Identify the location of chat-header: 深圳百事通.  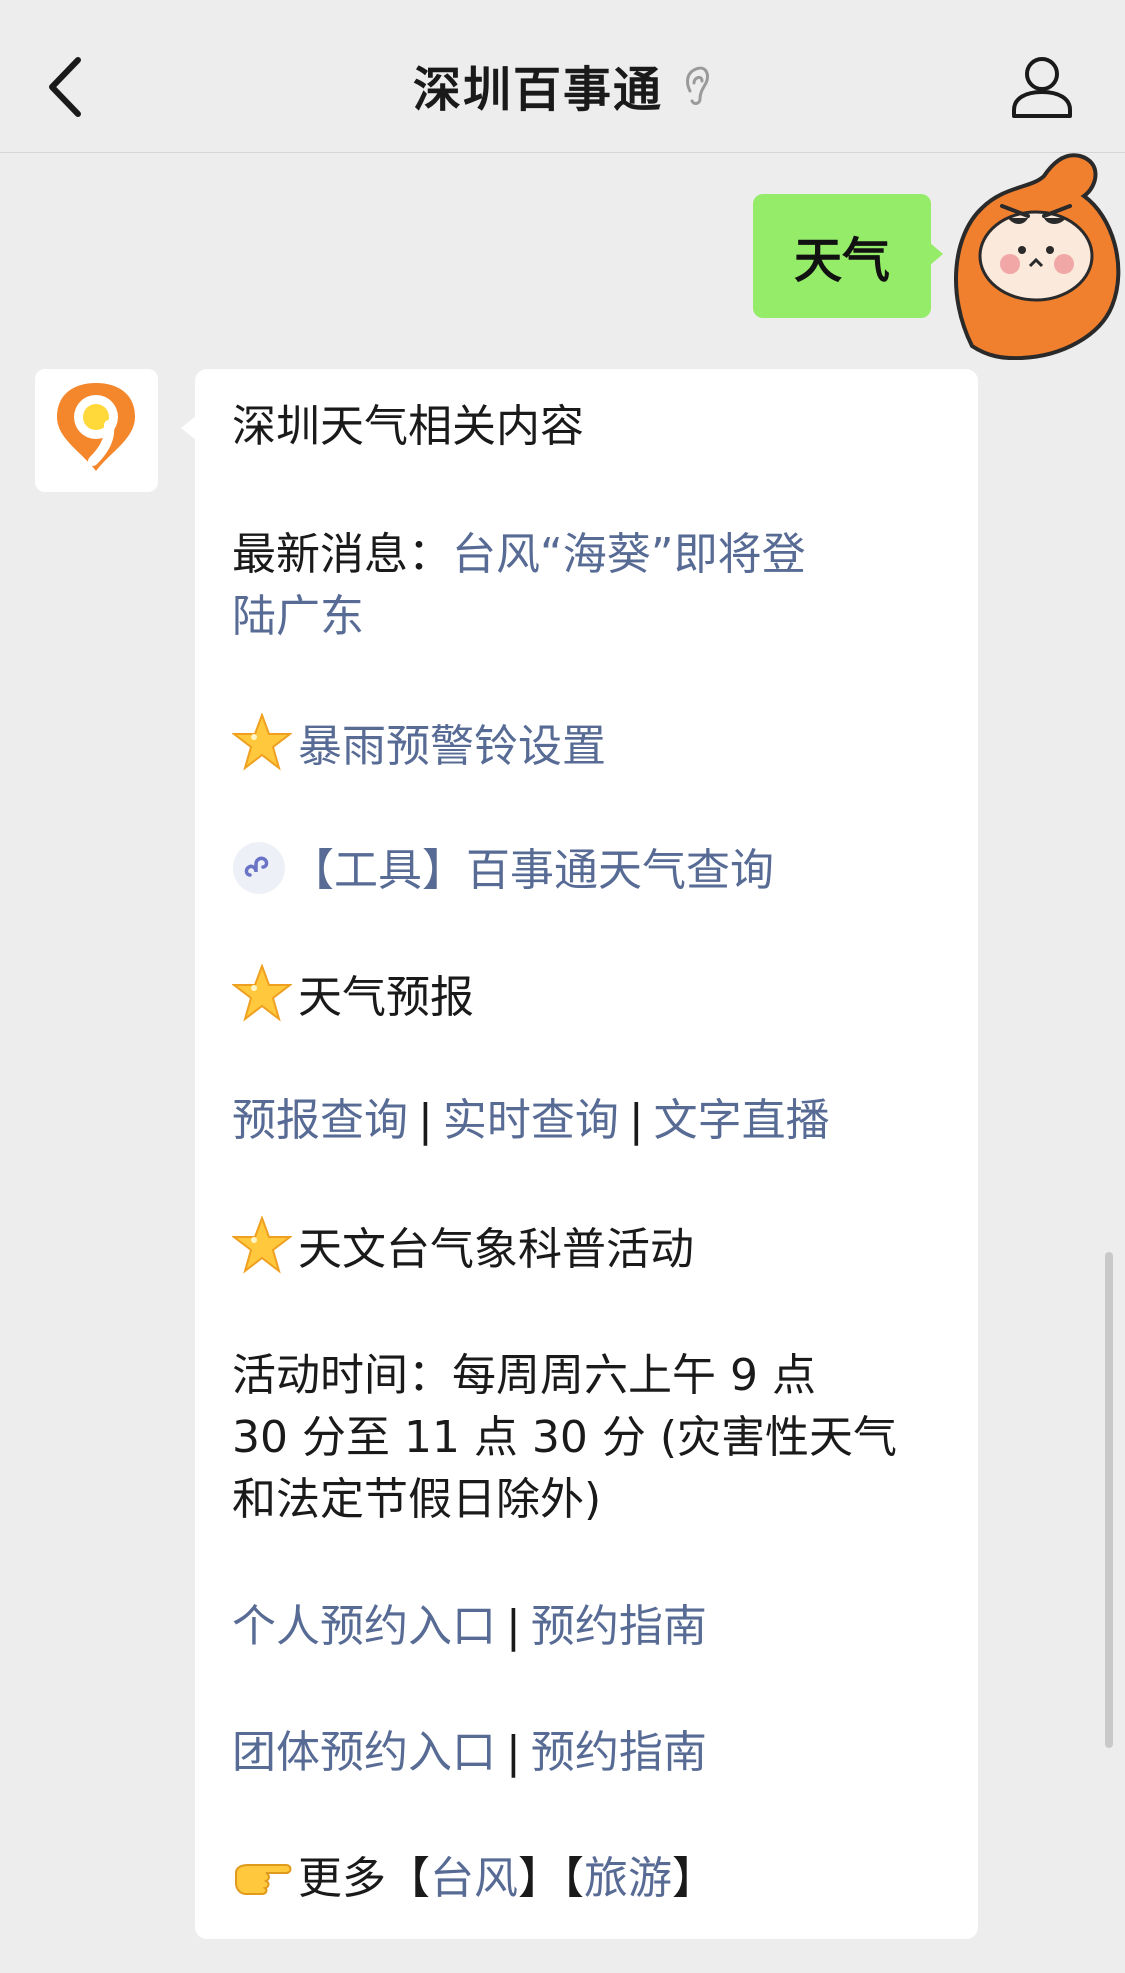
(562, 76).